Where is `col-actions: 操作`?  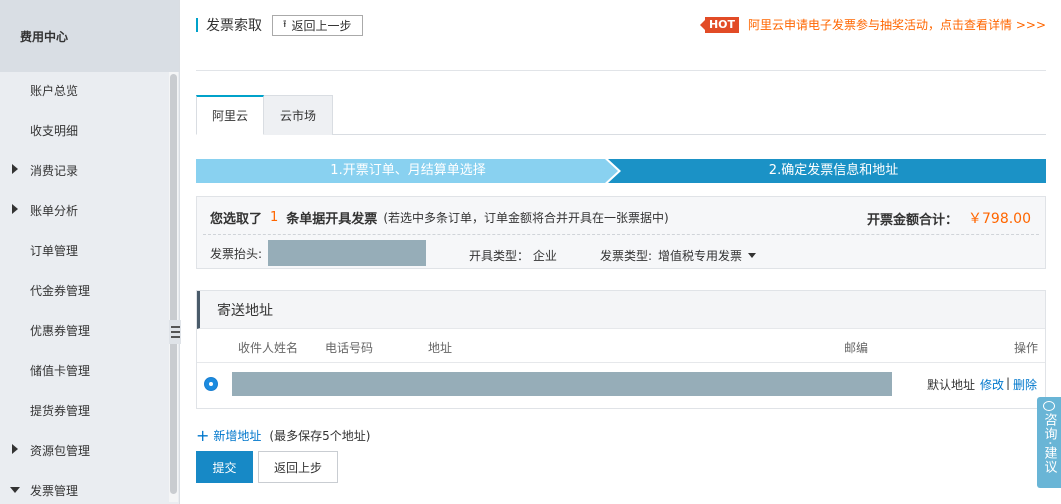 col-actions: 操作 is located at coordinates (1026, 348).